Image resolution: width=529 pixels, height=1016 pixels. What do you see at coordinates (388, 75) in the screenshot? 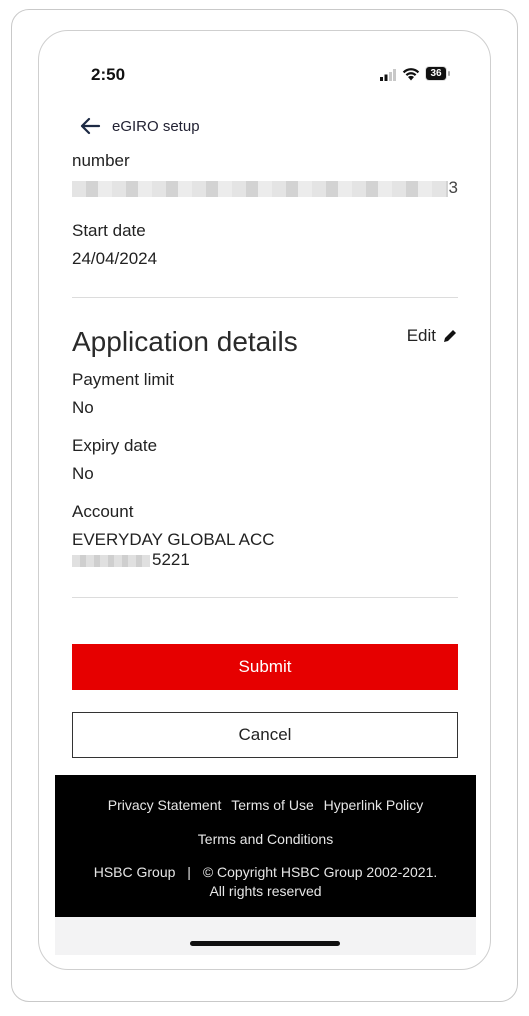
I see `signal-icon` at bounding box center [388, 75].